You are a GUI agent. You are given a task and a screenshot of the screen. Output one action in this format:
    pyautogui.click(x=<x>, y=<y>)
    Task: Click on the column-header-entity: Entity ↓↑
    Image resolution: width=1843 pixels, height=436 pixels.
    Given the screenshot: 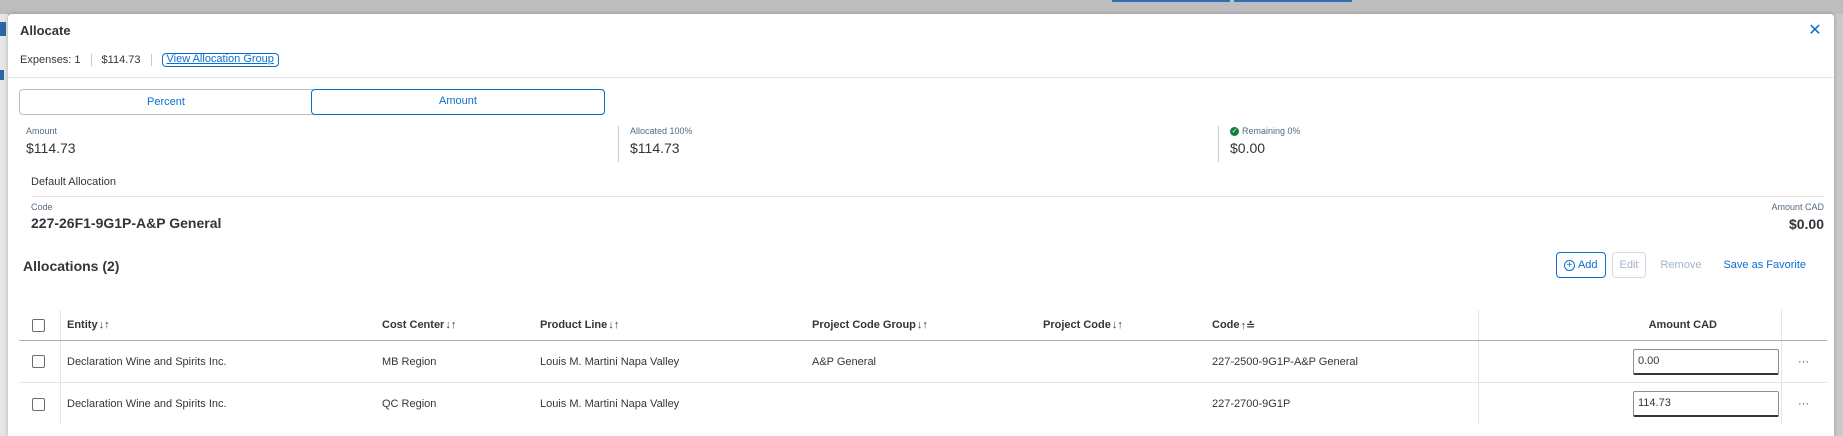 What is the action you would take?
    pyautogui.click(x=88, y=325)
    